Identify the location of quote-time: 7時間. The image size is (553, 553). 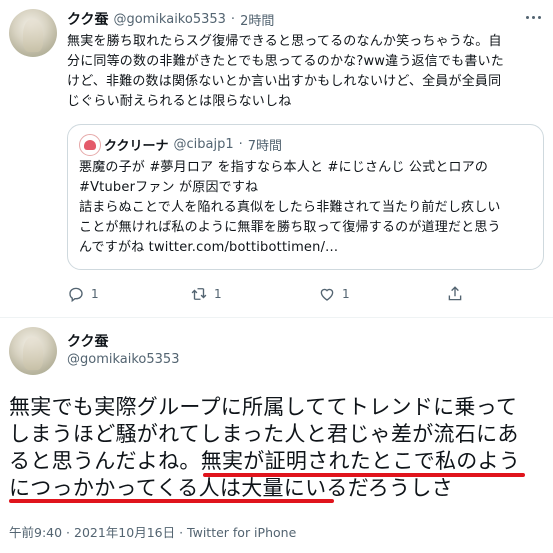
(265, 146).